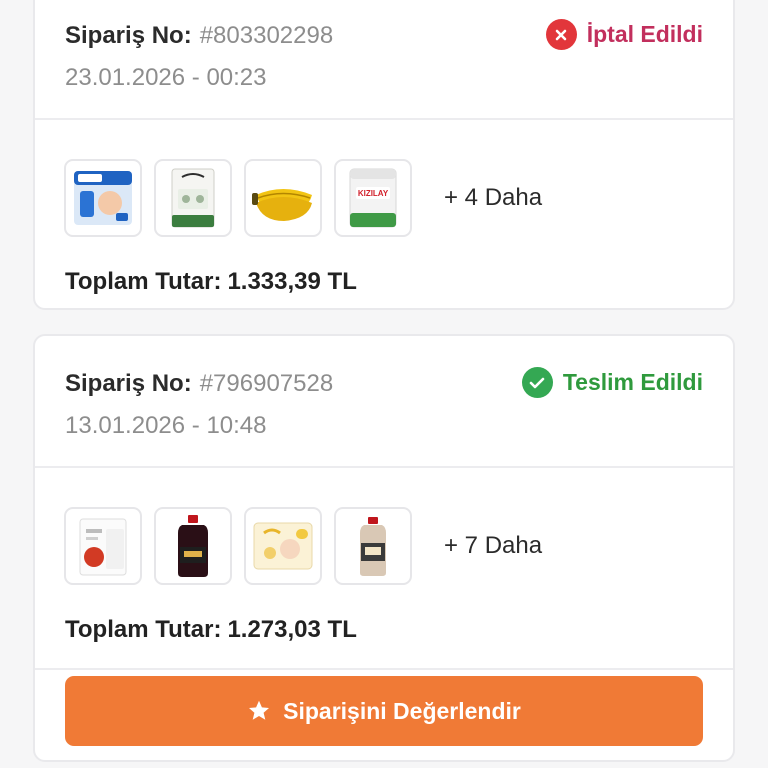 The image size is (768, 768). Describe the element at coordinates (266, 383) in the screenshot. I see `order-number: #796907528` at that location.